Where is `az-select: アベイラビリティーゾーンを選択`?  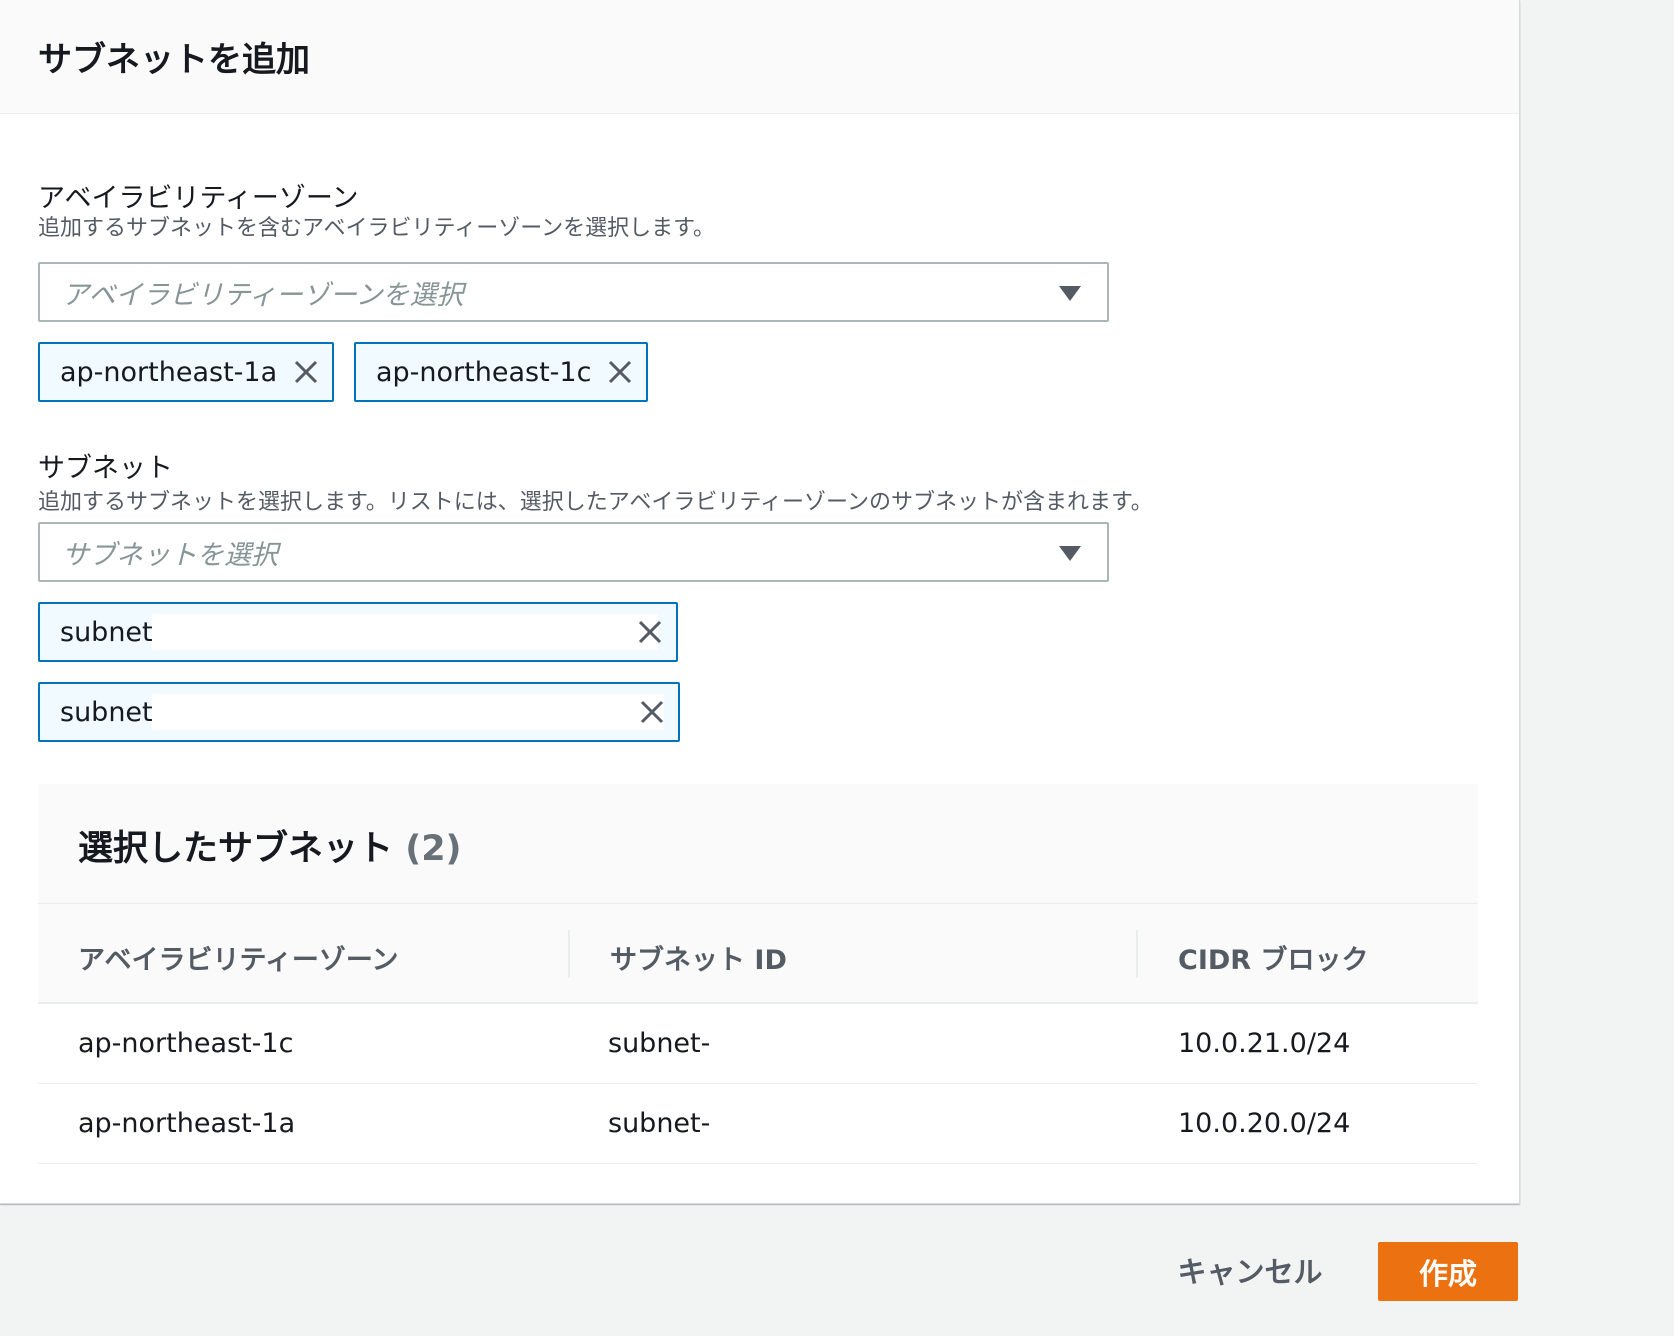
az-select: アベイラビリティーゾーンを選択 is located at coordinates (573, 292).